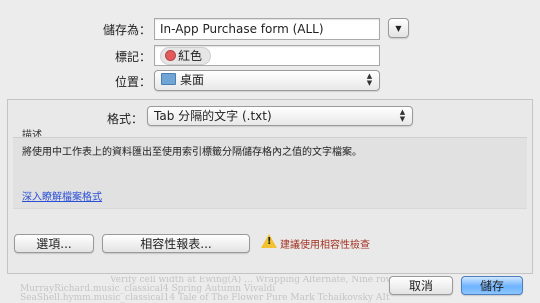  What do you see at coordinates (269, 241) in the screenshot?
I see `warning-icon: !` at bounding box center [269, 241].